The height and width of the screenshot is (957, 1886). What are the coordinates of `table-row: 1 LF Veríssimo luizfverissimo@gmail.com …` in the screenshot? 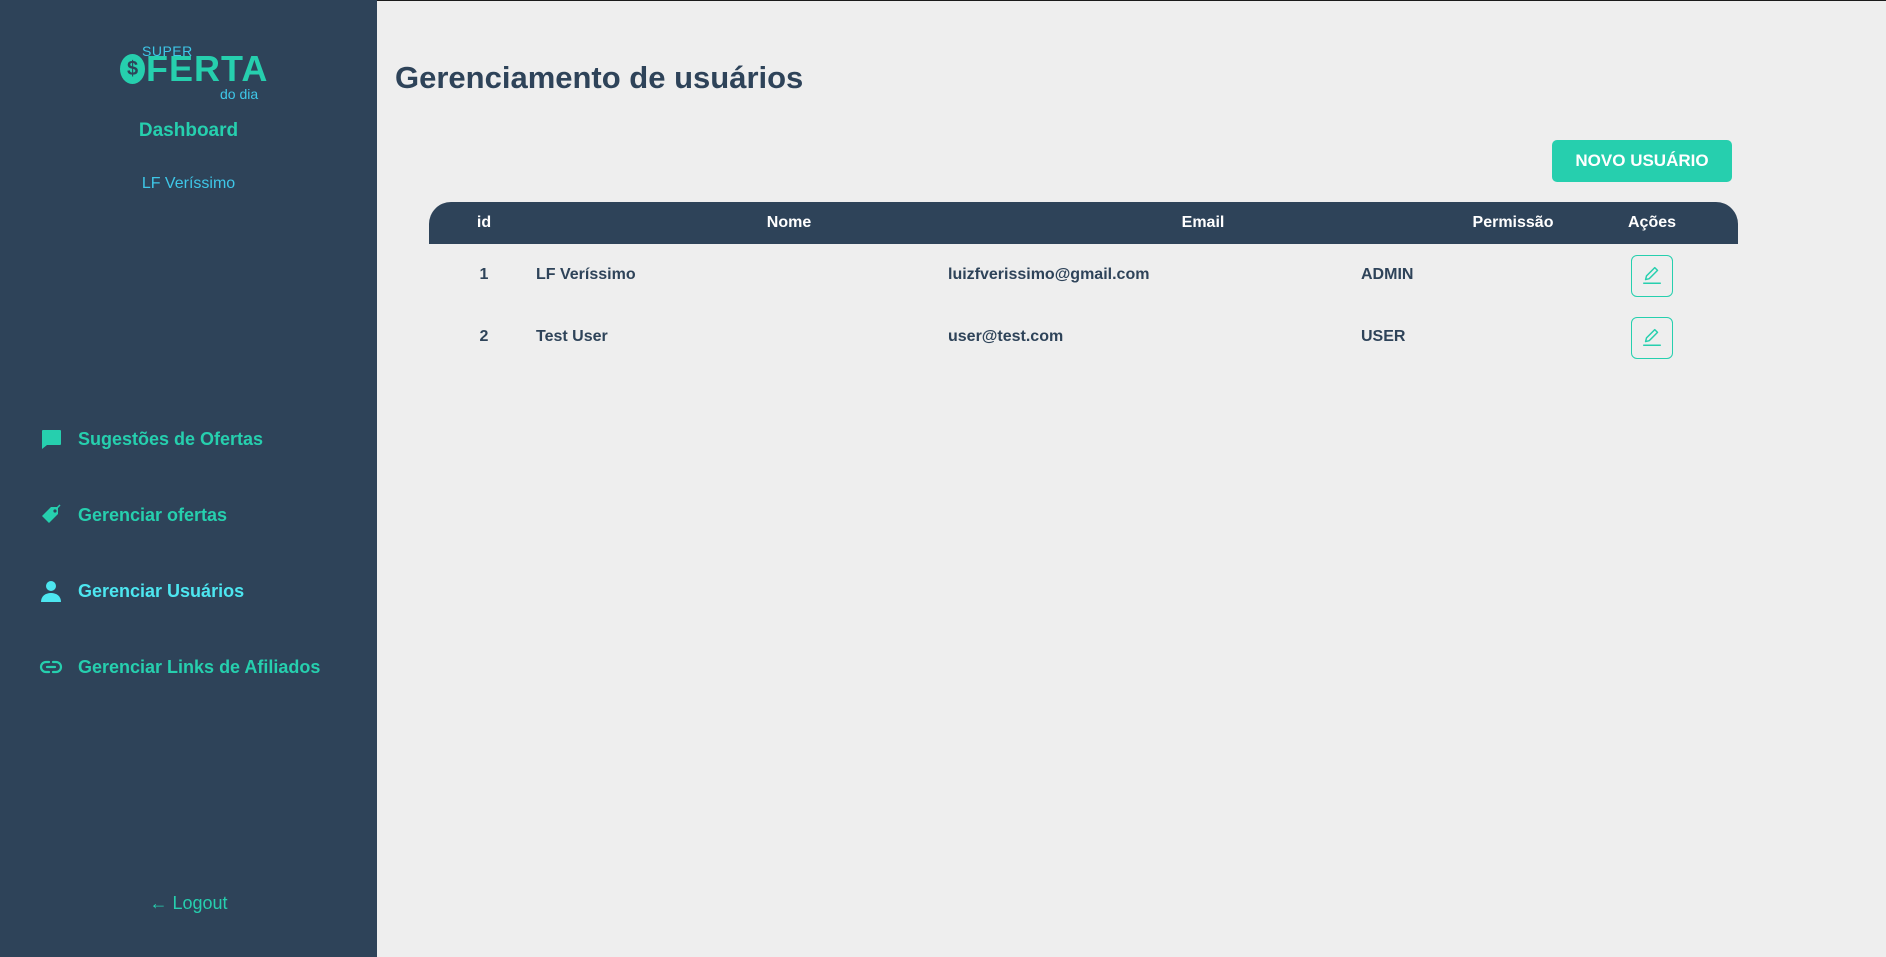 It's located at (1083, 275).